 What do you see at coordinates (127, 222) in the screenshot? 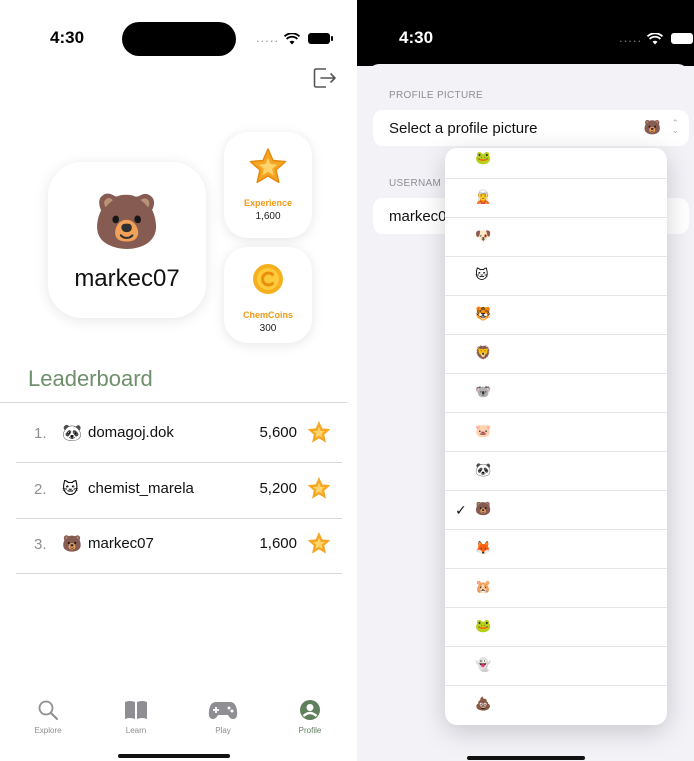
I see `profile-avatar: 🐻` at bounding box center [127, 222].